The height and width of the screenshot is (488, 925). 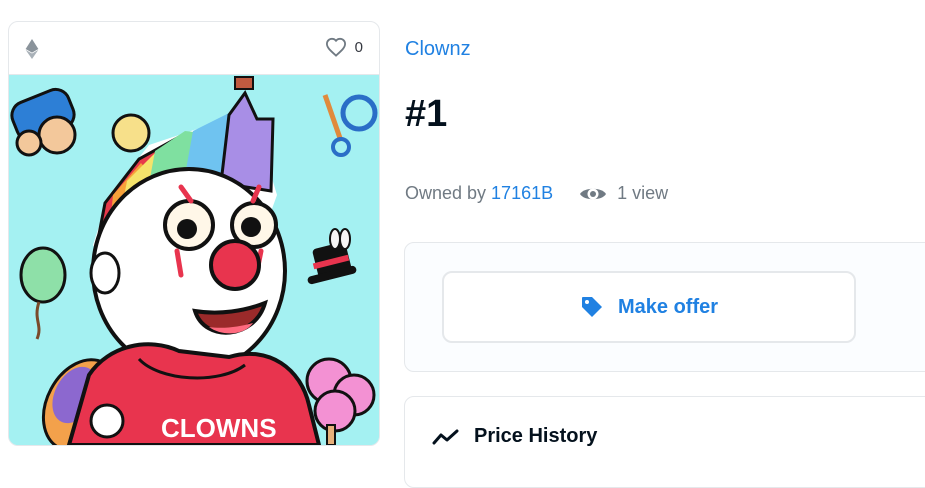 I want to click on trend-icon, so click(x=445, y=436).